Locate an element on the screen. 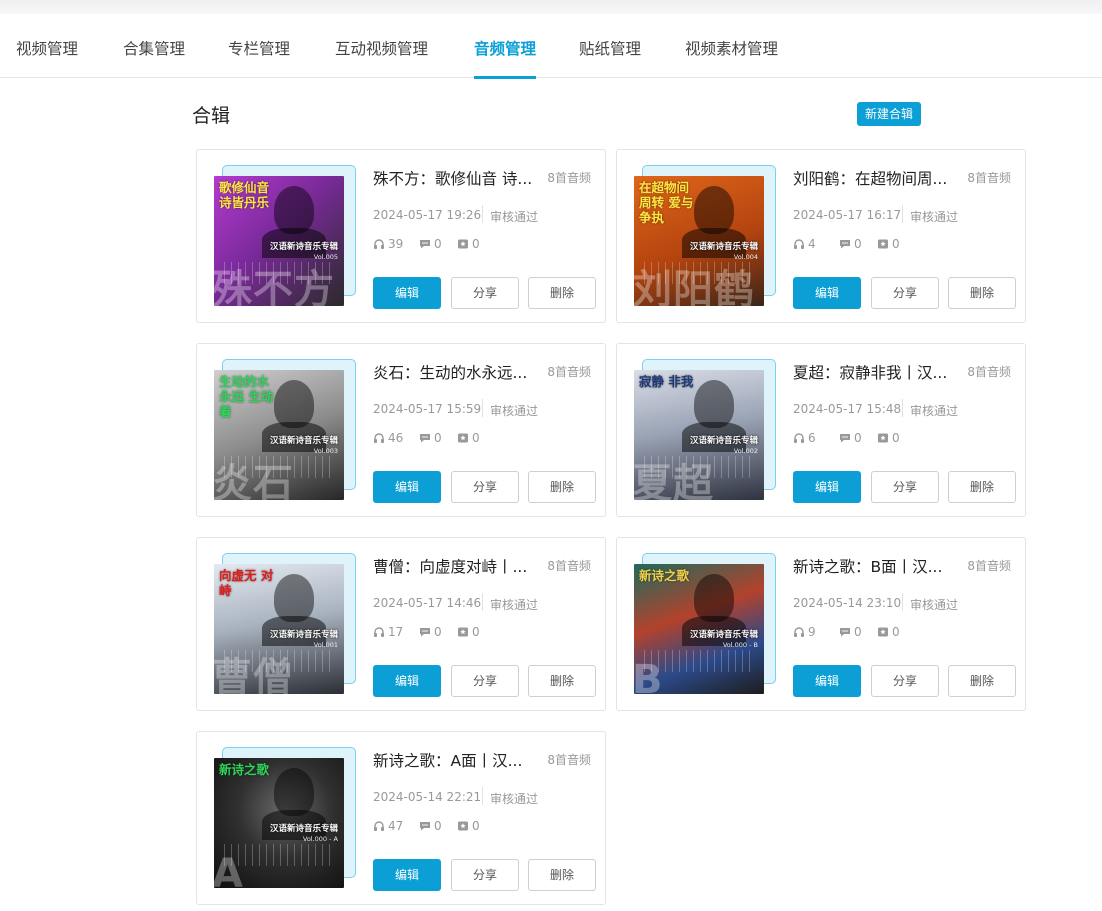 The height and width of the screenshot is (911, 1102). album-cover: 向虚无 对峙 汉语新诗音乐专辑 Vol.001 曹僧 is located at coordinates (279, 629).